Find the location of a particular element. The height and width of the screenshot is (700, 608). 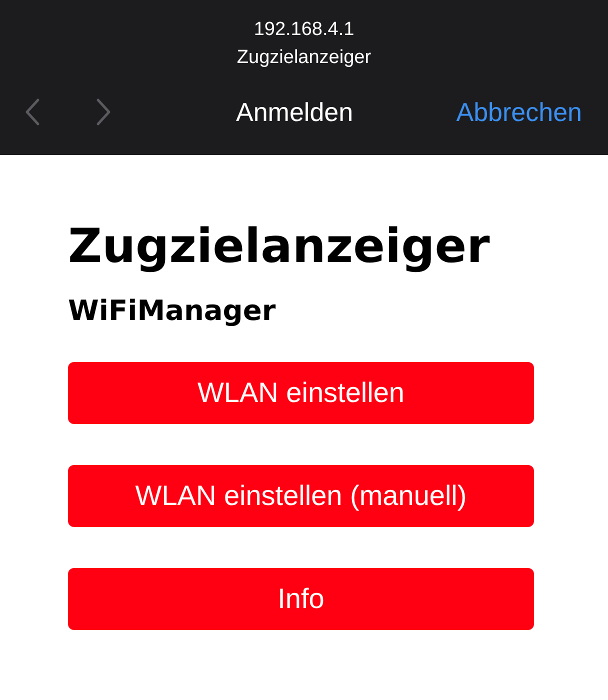

menu-button: WLAN einstellen is located at coordinates (301, 393).